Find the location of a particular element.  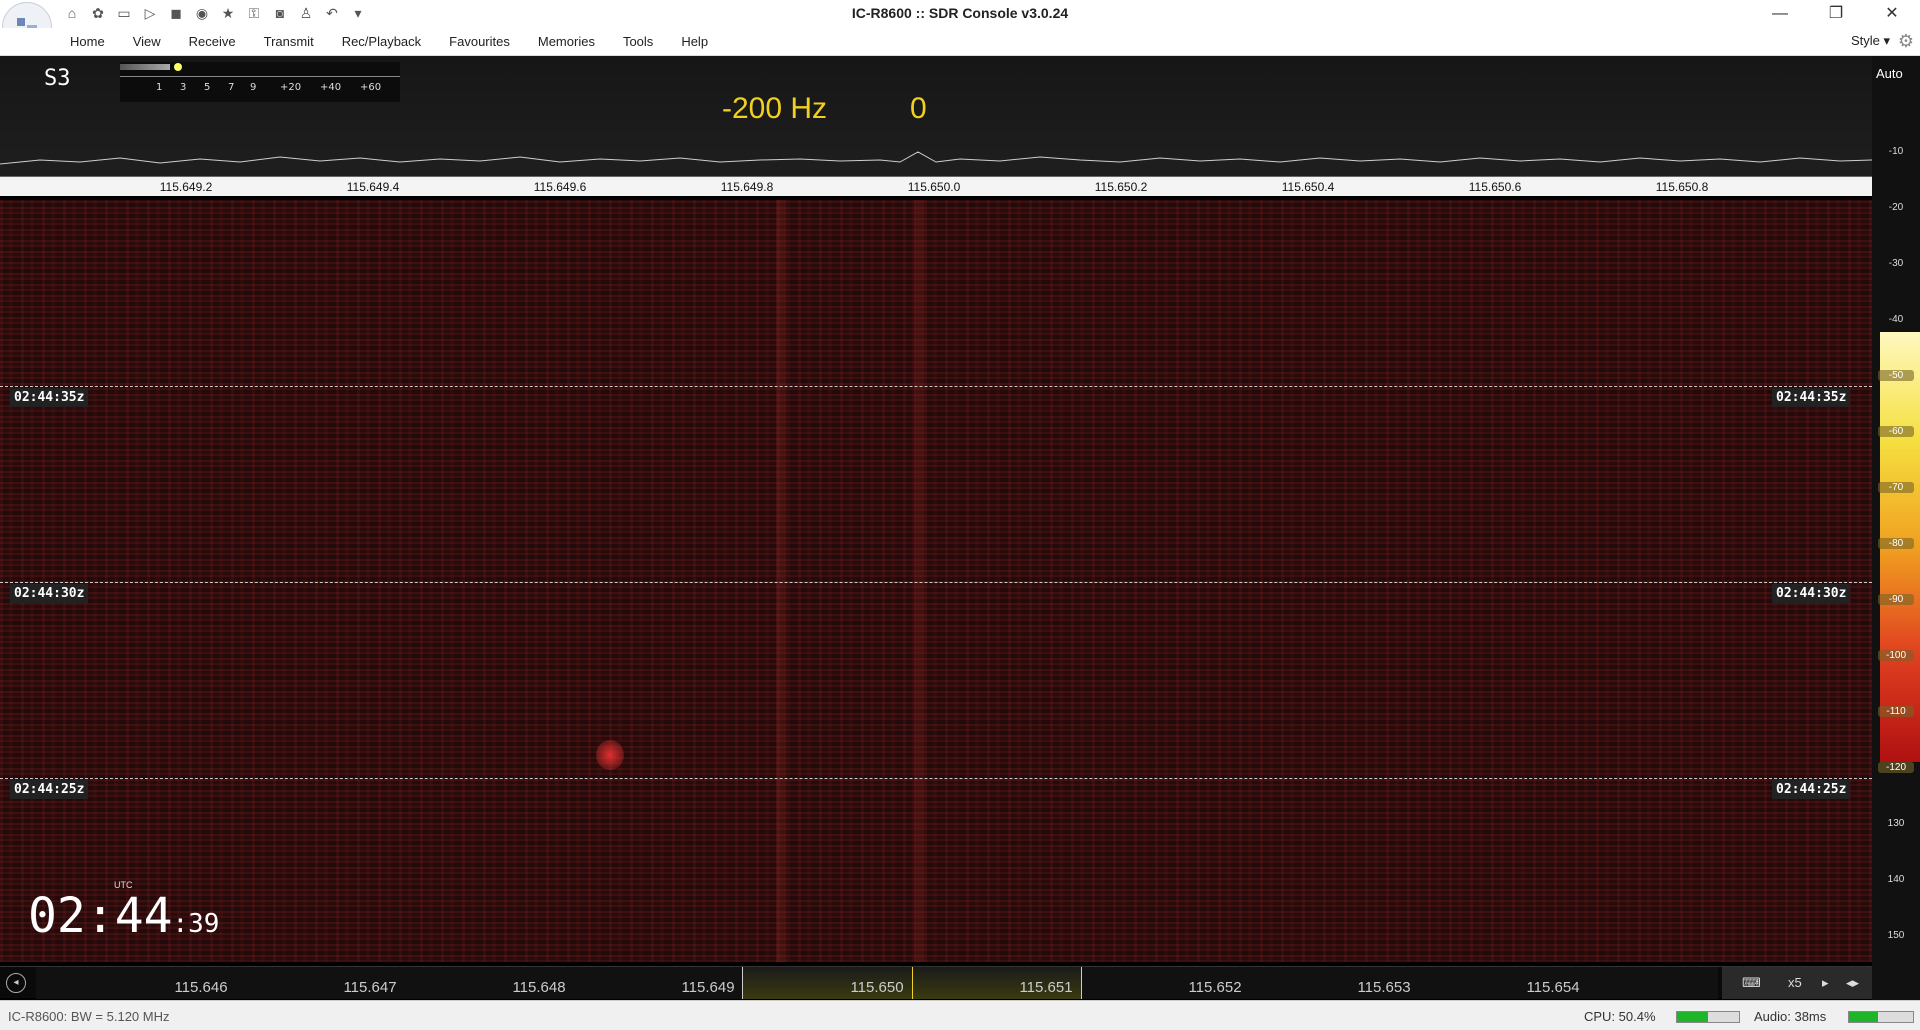

freq-label: 115.649.2 is located at coordinates (186, 187).